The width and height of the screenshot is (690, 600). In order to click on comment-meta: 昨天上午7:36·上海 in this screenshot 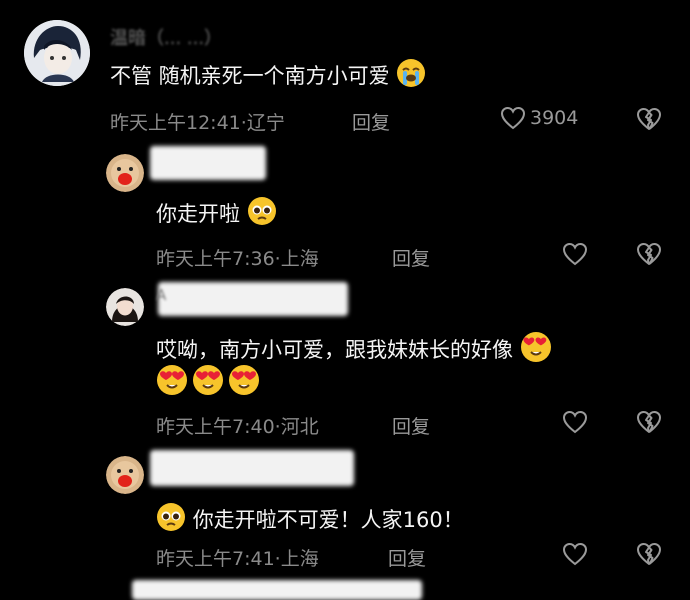, I will do `click(237, 257)`.